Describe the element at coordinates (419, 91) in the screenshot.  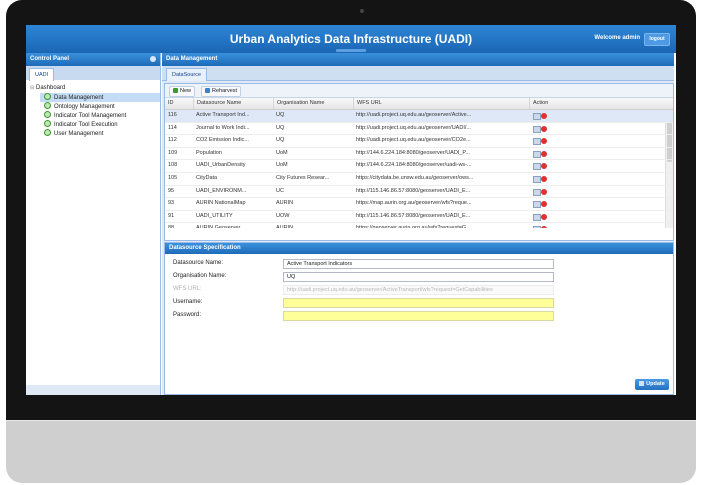
I see `grid-toolbar: New Reharvest` at that location.